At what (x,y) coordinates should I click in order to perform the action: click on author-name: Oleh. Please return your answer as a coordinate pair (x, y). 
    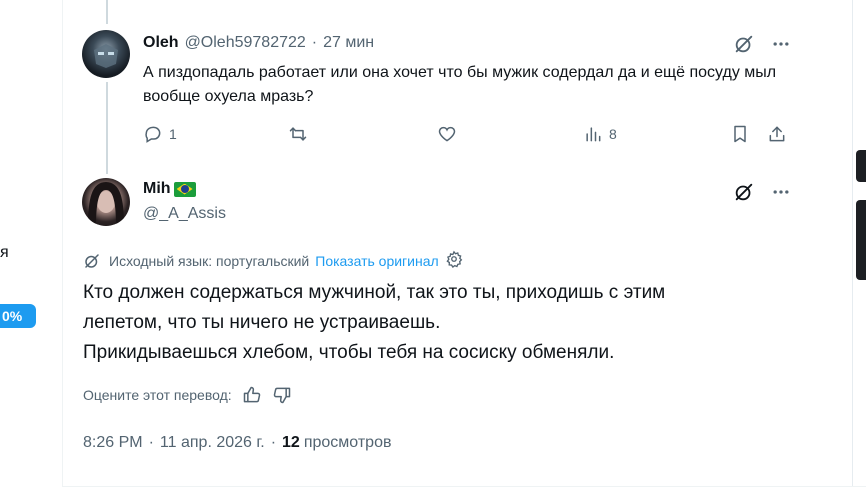
    Looking at the image, I should click on (161, 43).